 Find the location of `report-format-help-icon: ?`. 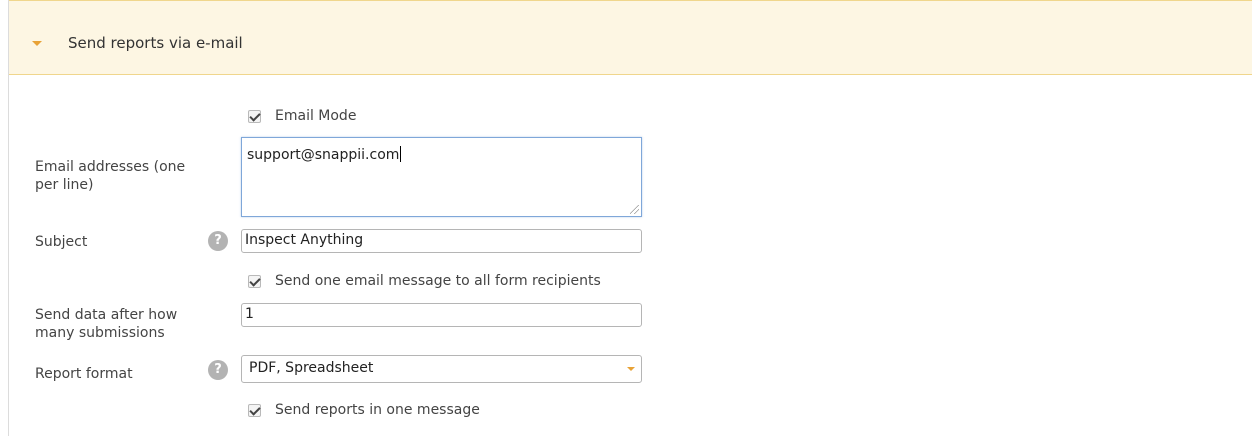

report-format-help-icon: ? is located at coordinates (218, 370).